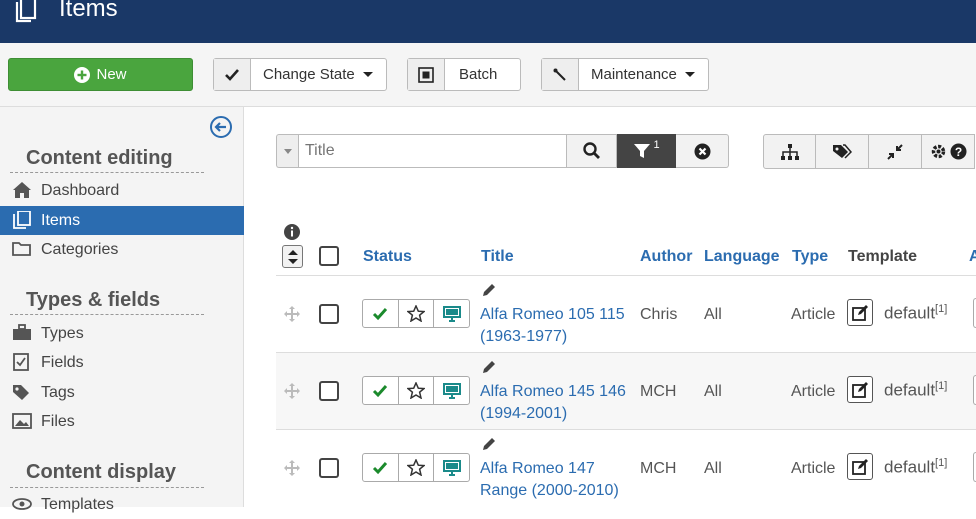 This screenshot has height=519, width=976. What do you see at coordinates (61, 220) in the screenshot?
I see `sidebar-item-label: Items` at bounding box center [61, 220].